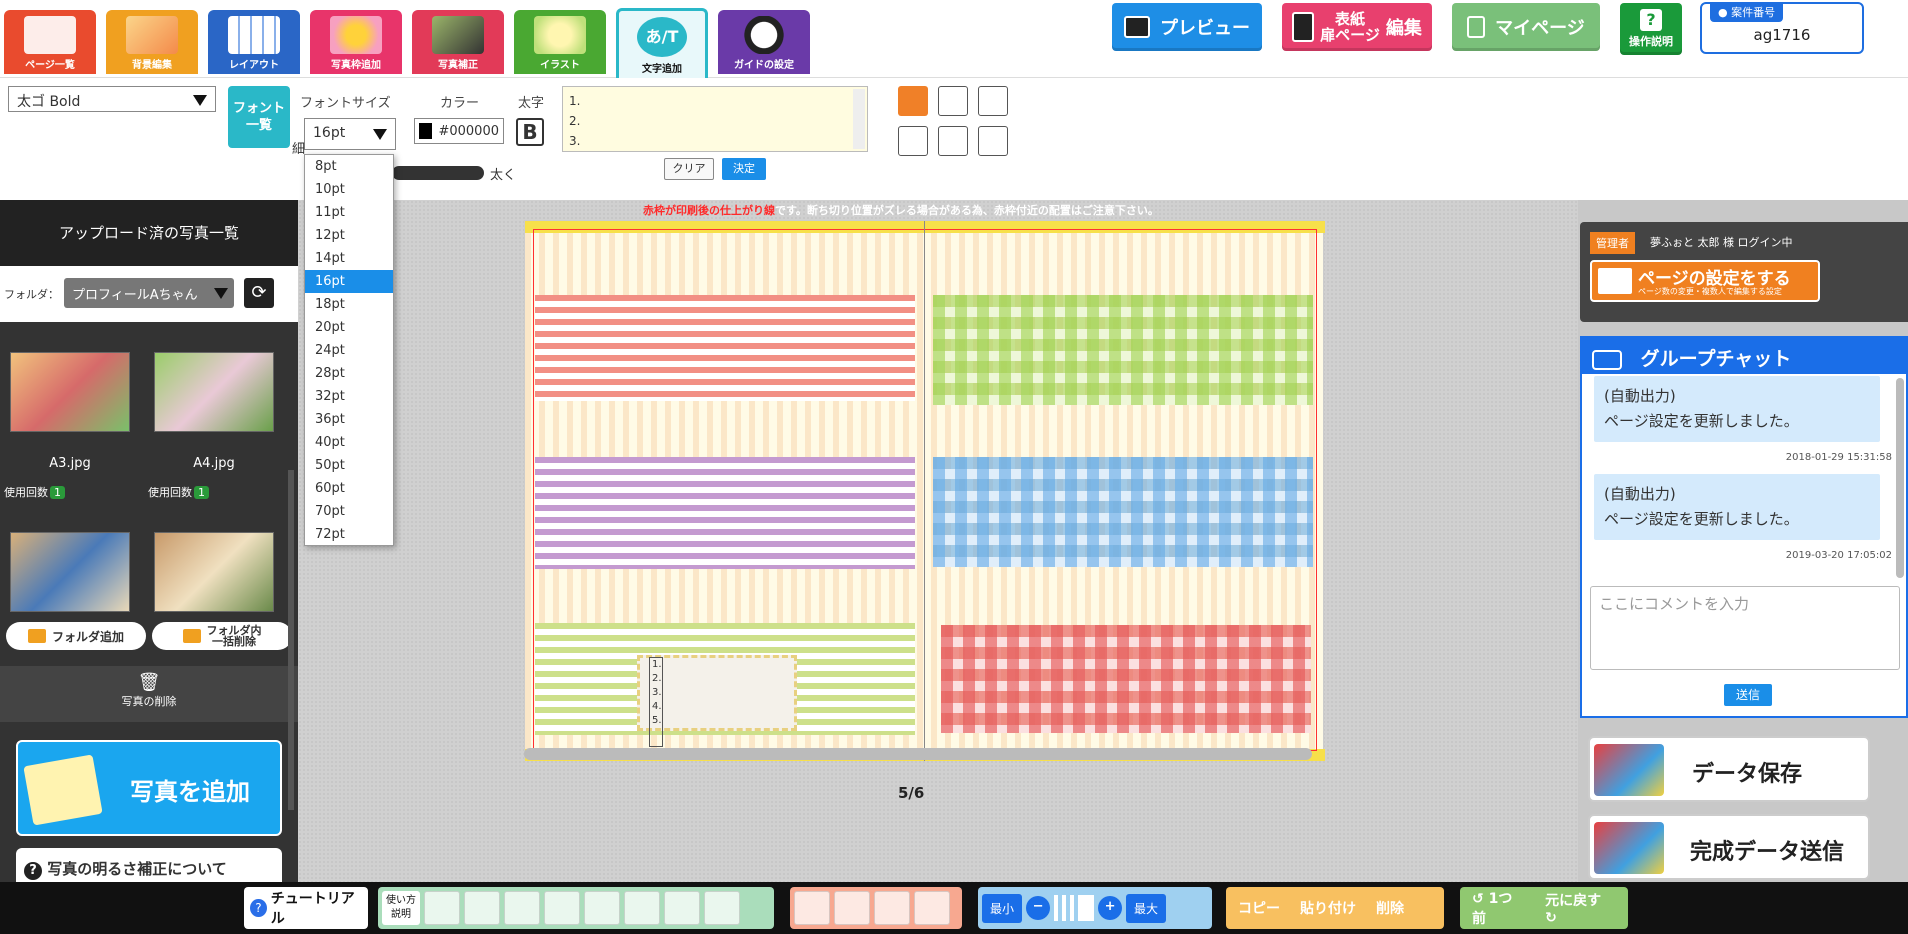  What do you see at coordinates (656, 702) in the screenshot?
I see `text-object: 1. 2. 3. 4. 5.` at bounding box center [656, 702].